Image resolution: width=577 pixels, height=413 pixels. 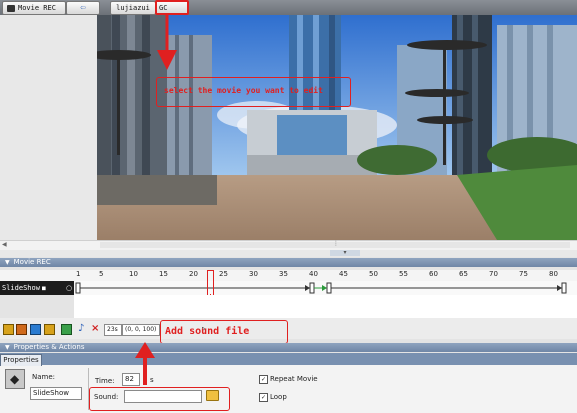 What do you see at coordinates (4, 244) in the screenshot?
I see `scroll-left-icon: ◀` at bounding box center [4, 244].